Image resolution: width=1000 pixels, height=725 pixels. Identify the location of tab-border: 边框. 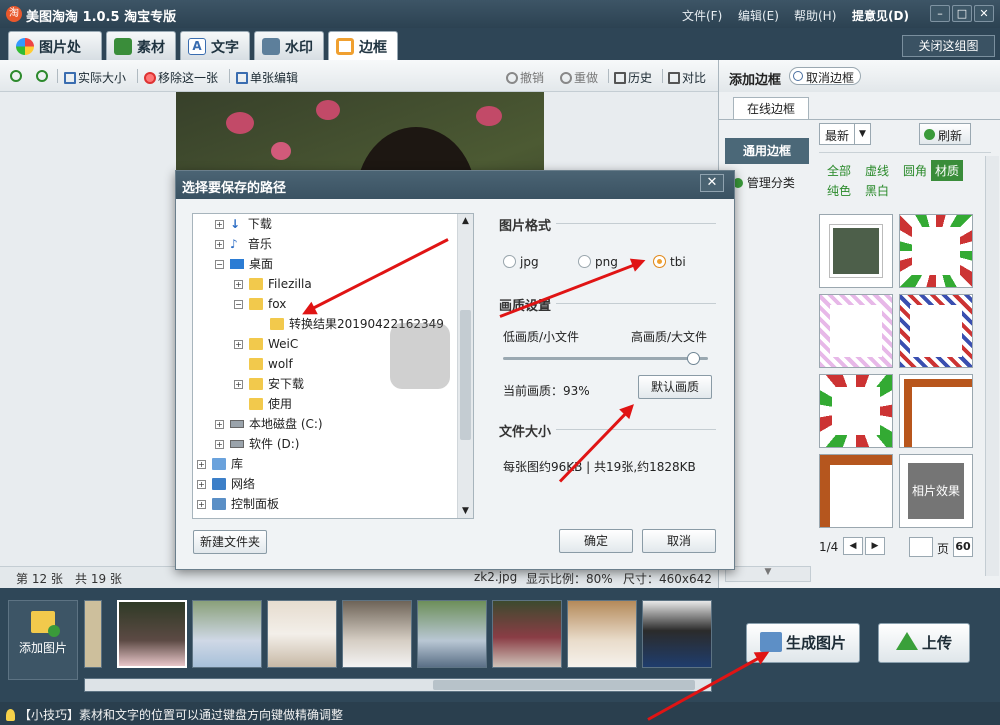
(363, 45).